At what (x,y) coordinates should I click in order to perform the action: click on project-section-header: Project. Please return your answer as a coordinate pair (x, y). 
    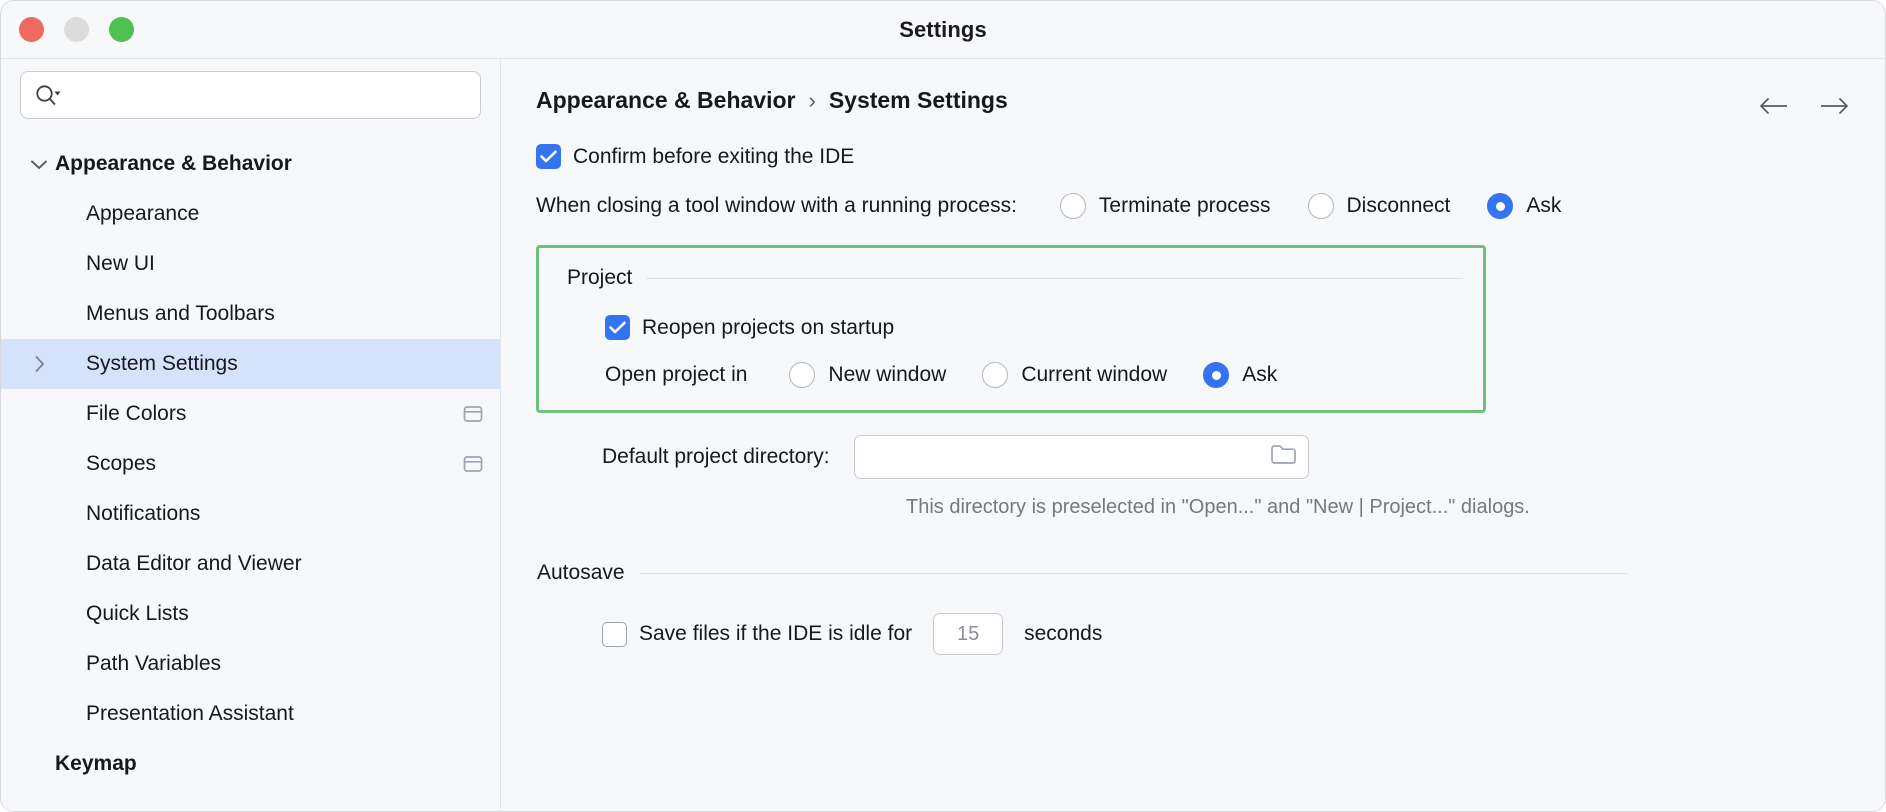
    Looking at the image, I should click on (1011, 278).